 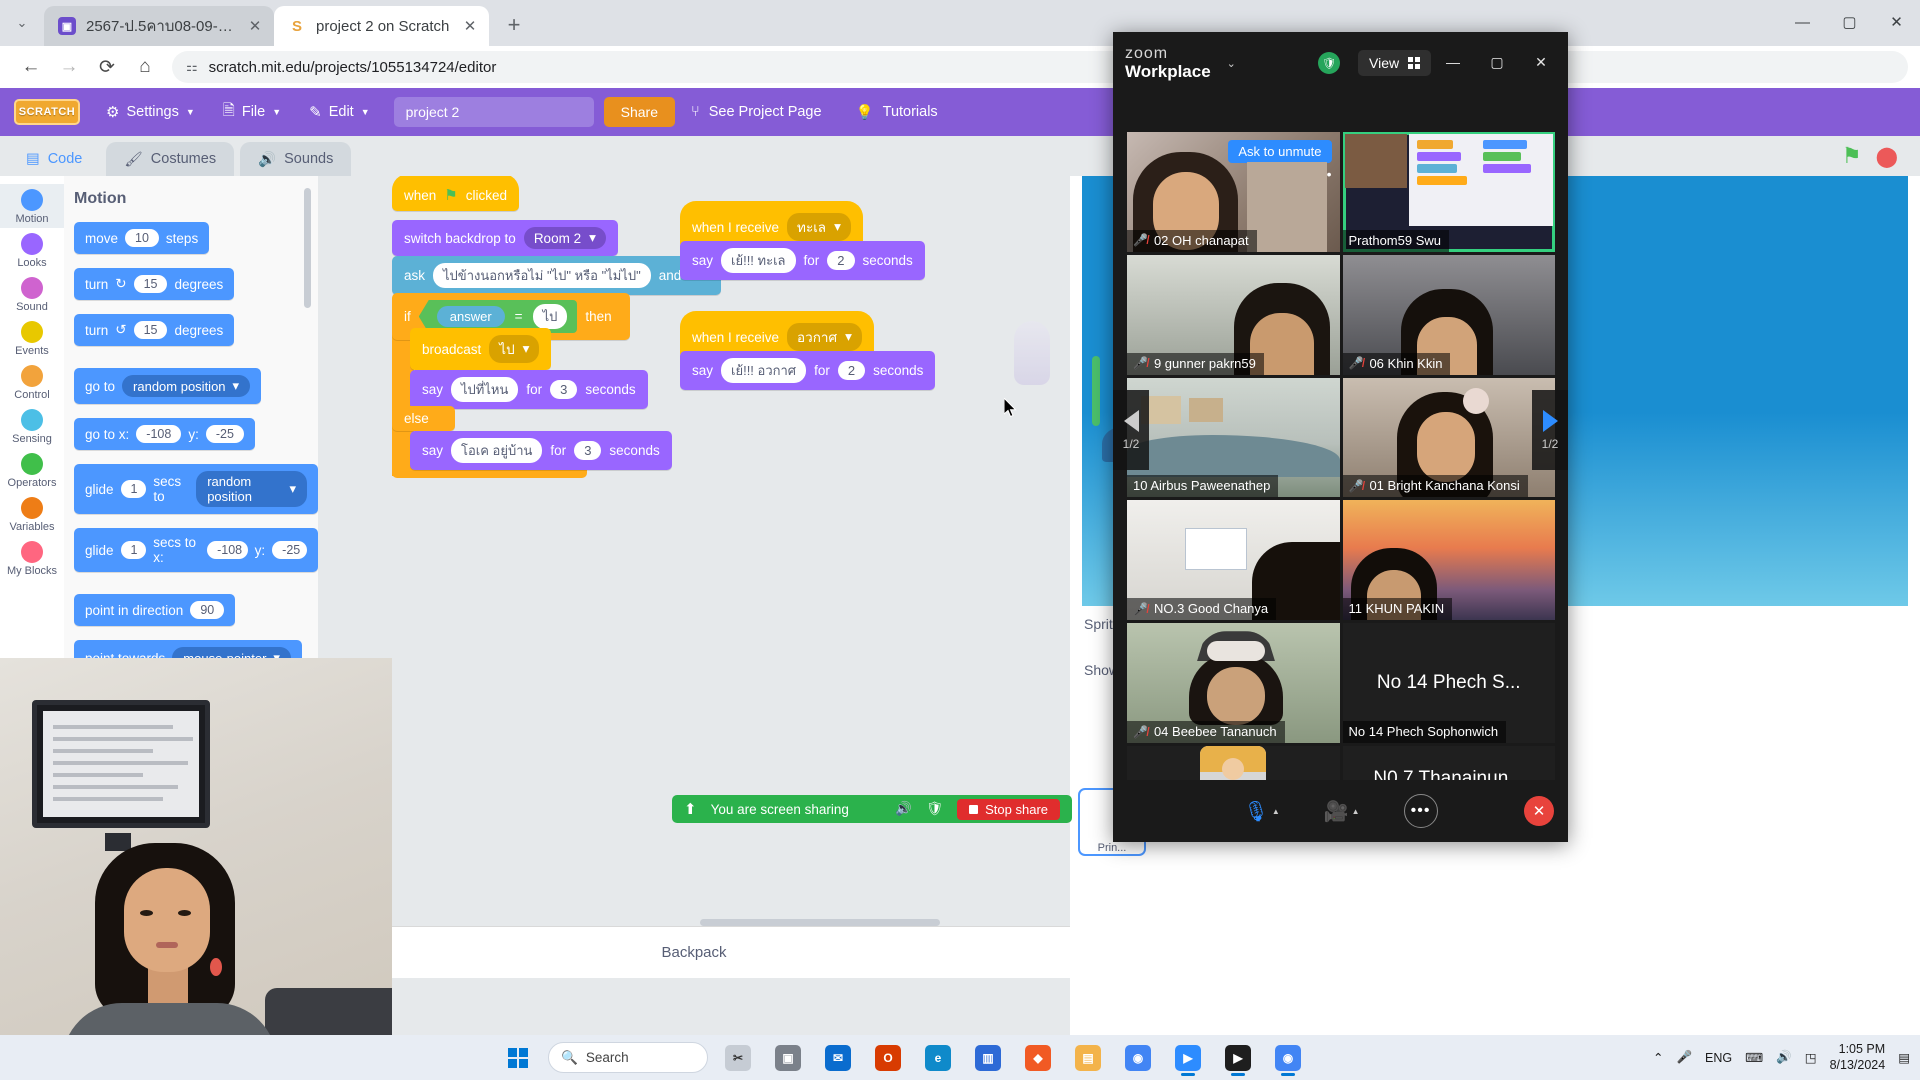 What do you see at coordinates (824, 337) in the screenshot?
I see `receive-message-dropdown: อวกาศ ▾` at bounding box center [824, 337].